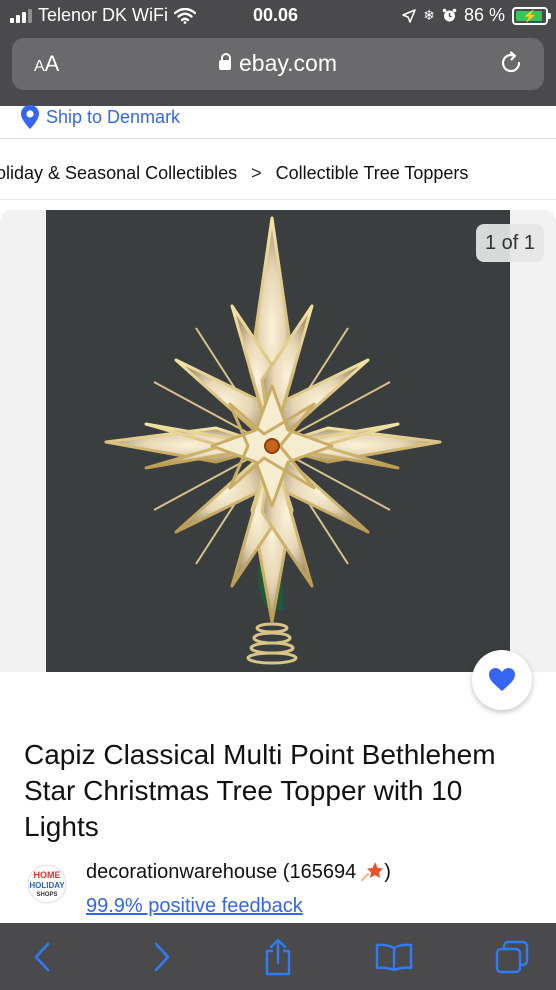 The width and height of the screenshot is (556, 990). Describe the element at coordinates (372, 173) in the screenshot. I see `breadcrumb-item-tree-toppers: Collectible Tree Toppers` at that location.